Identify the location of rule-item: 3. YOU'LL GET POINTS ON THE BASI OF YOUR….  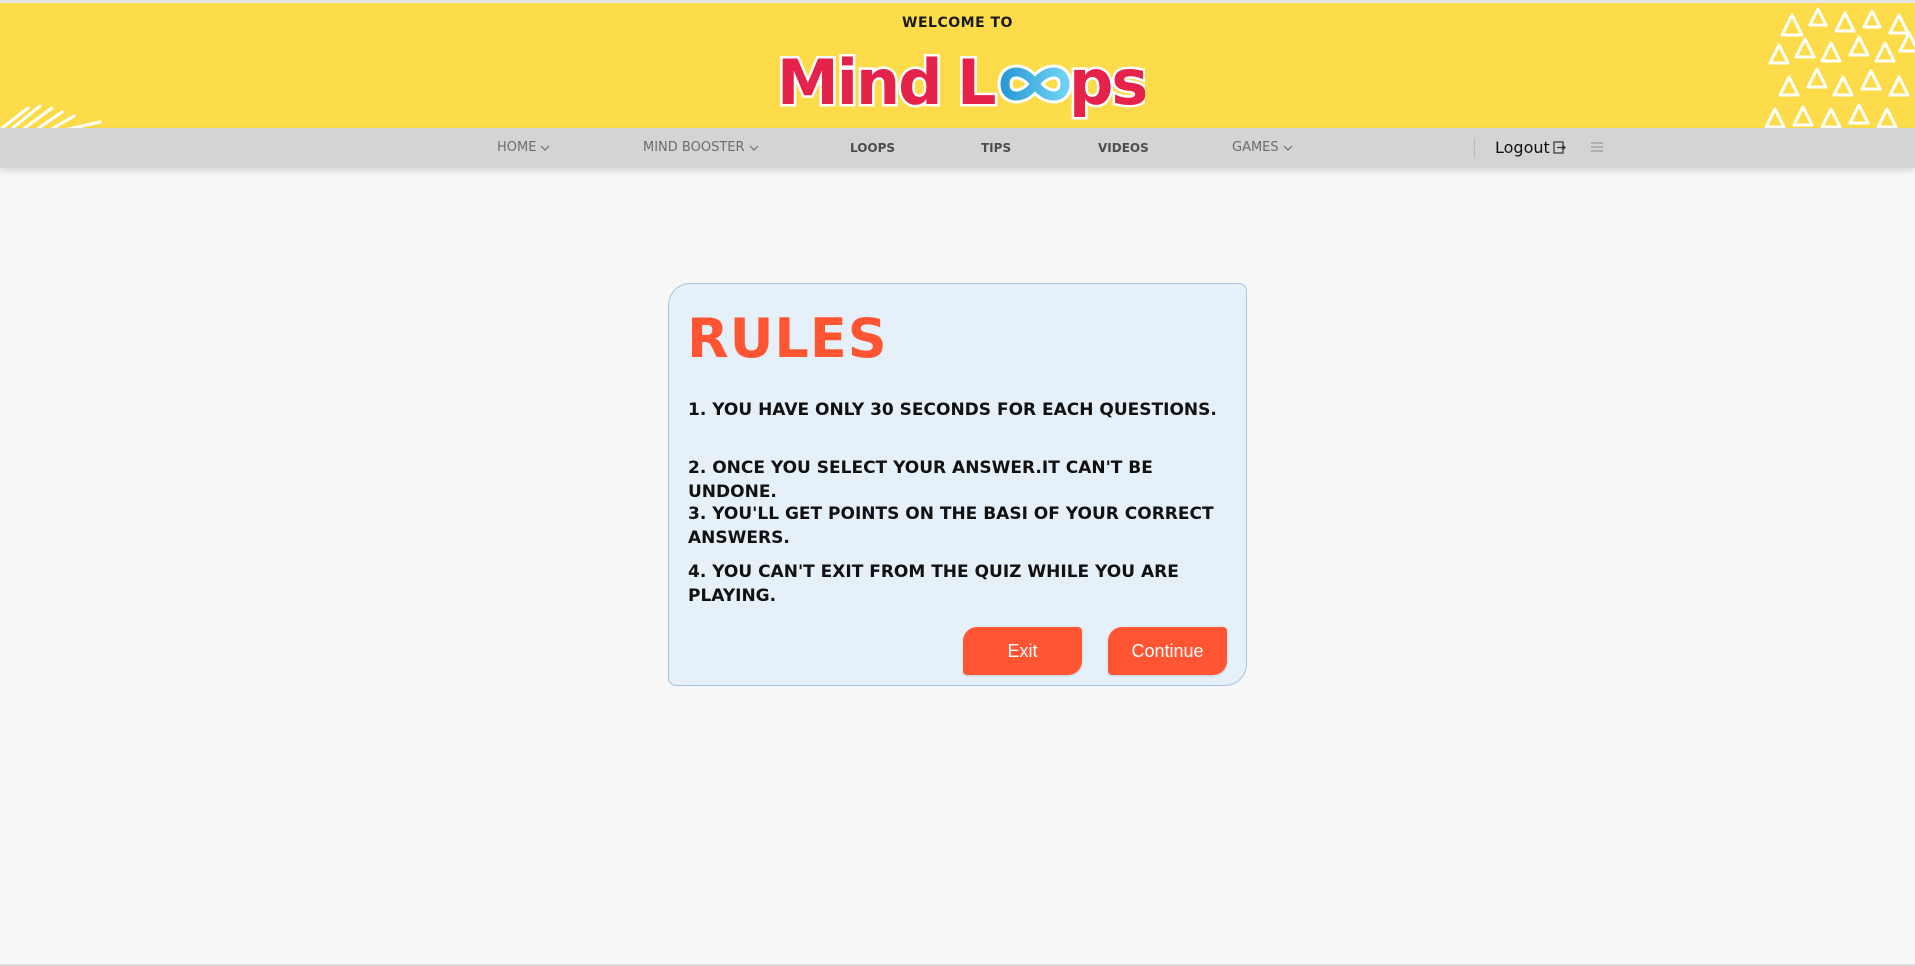
(951, 526).